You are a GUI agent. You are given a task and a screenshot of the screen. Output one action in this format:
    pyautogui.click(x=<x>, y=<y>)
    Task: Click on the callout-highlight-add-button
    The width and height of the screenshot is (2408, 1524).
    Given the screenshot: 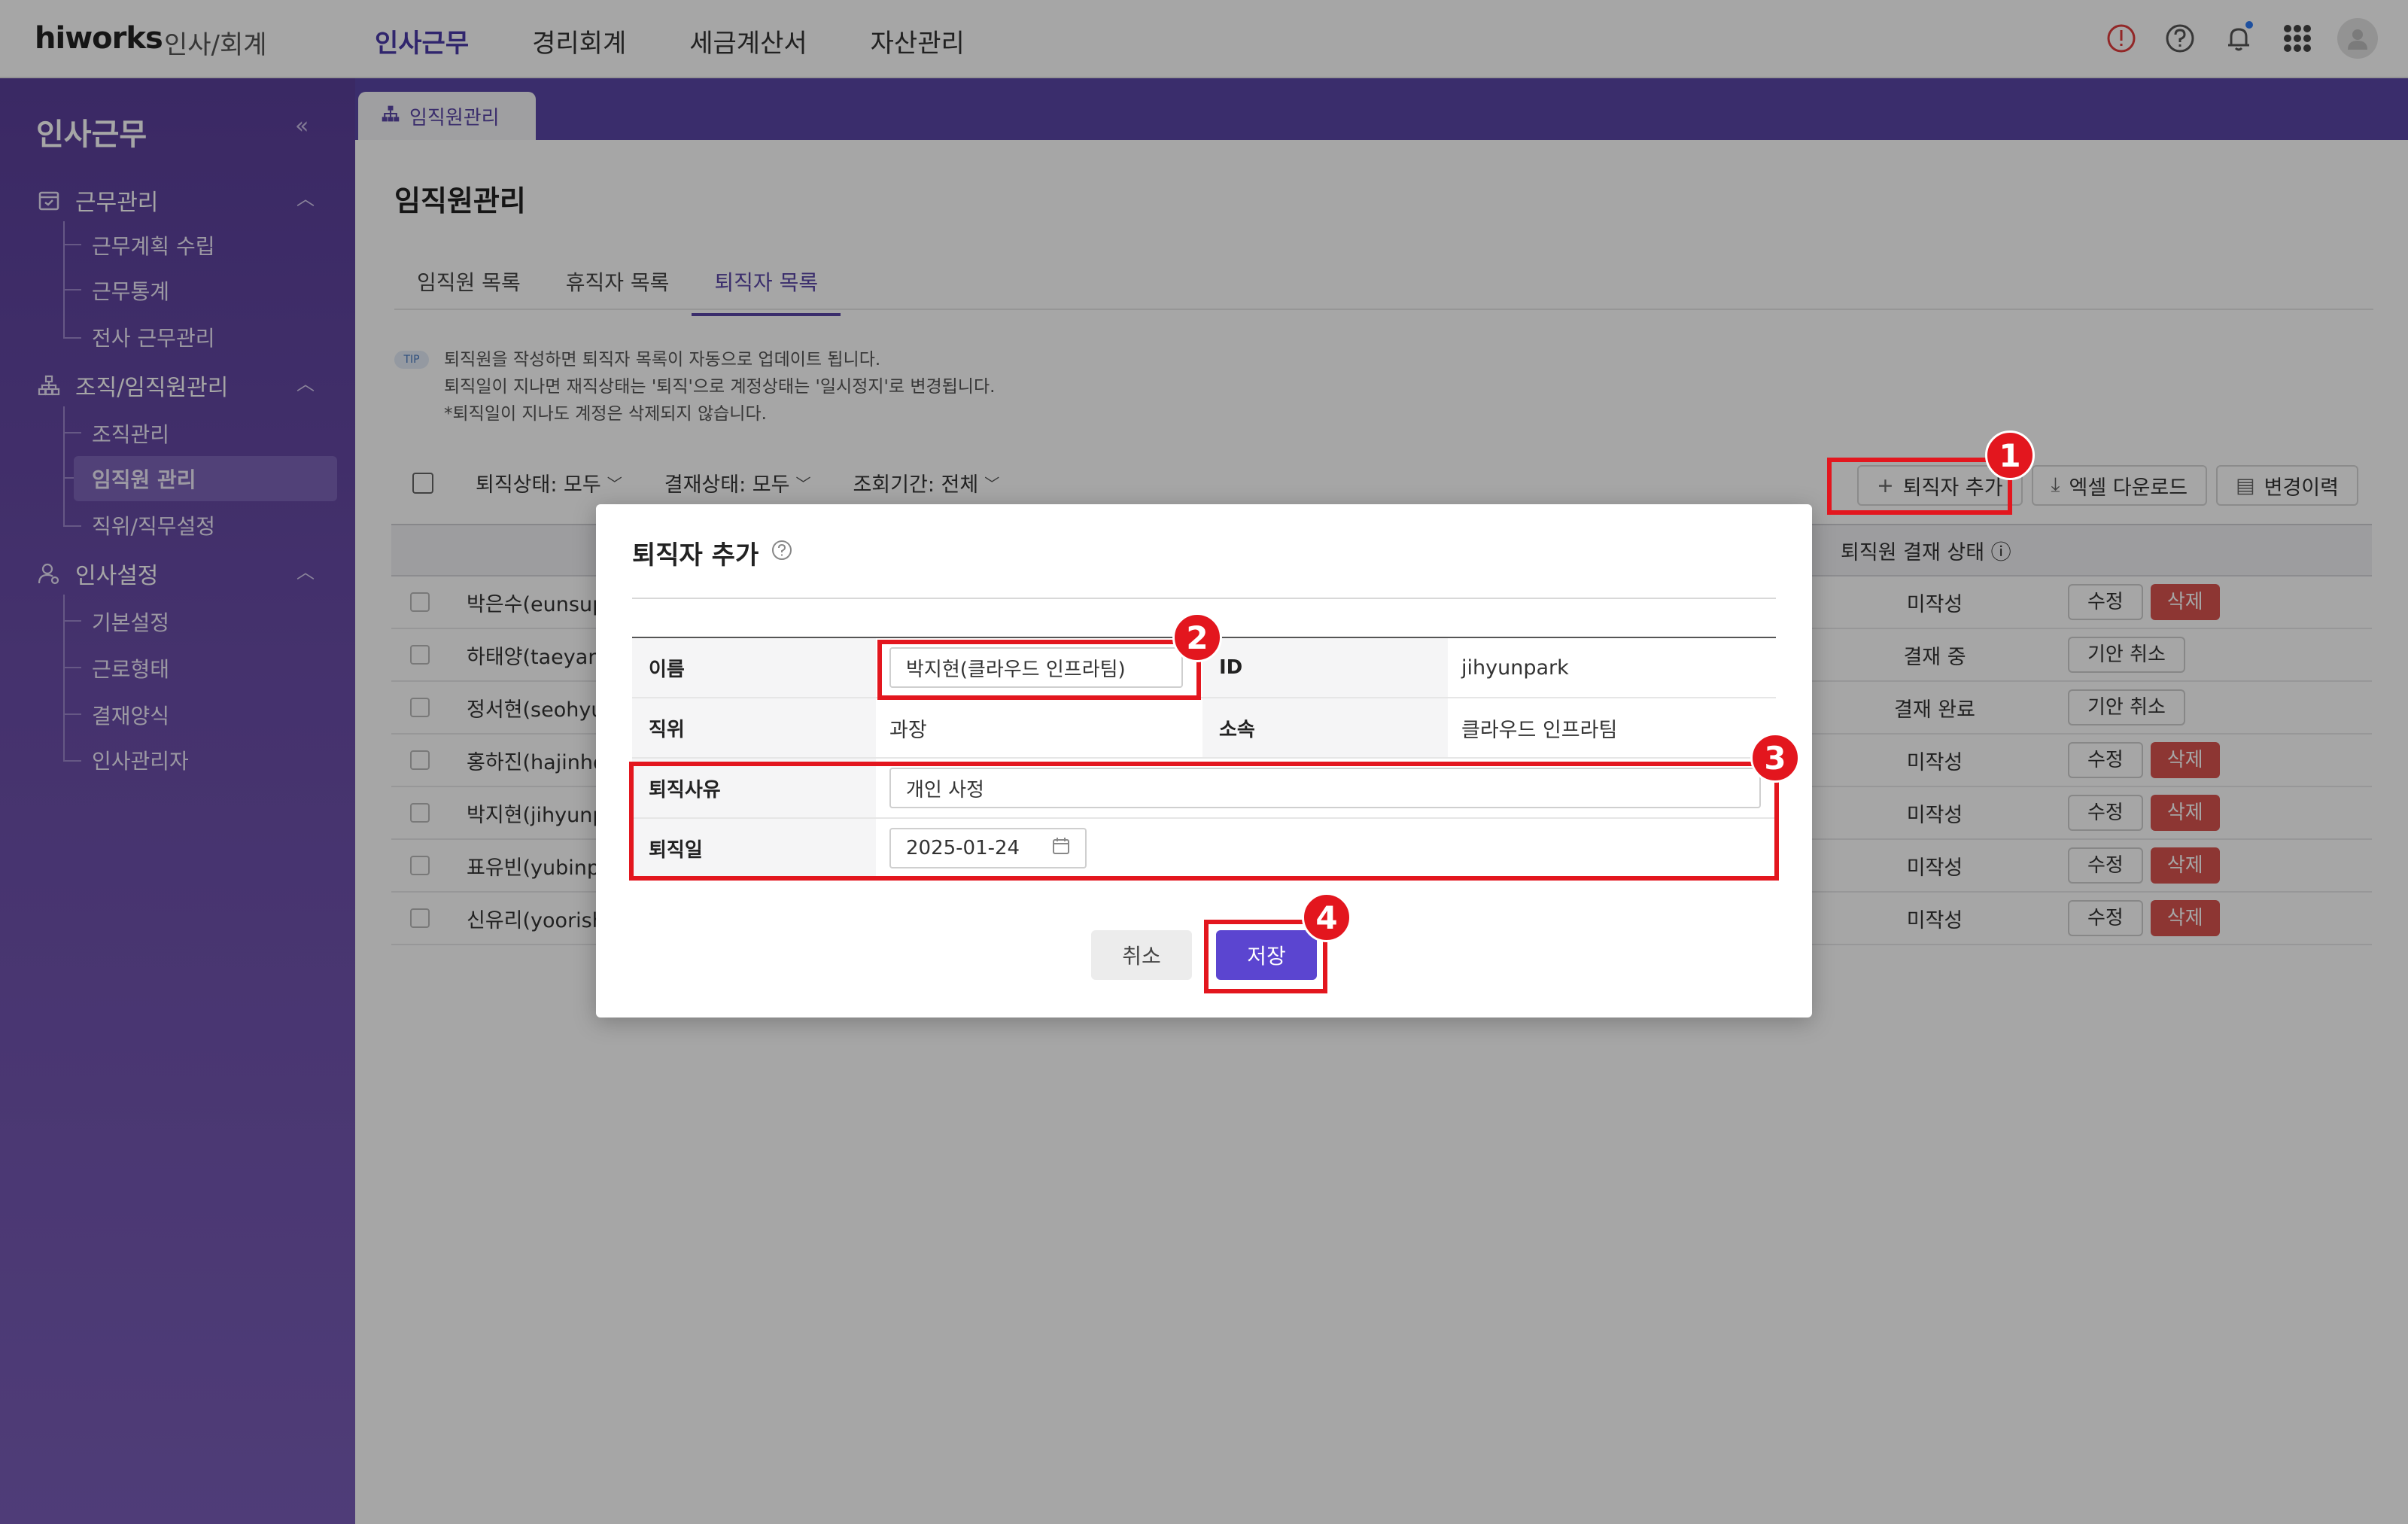 What is the action you would take?
    pyautogui.click(x=1919, y=487)
    